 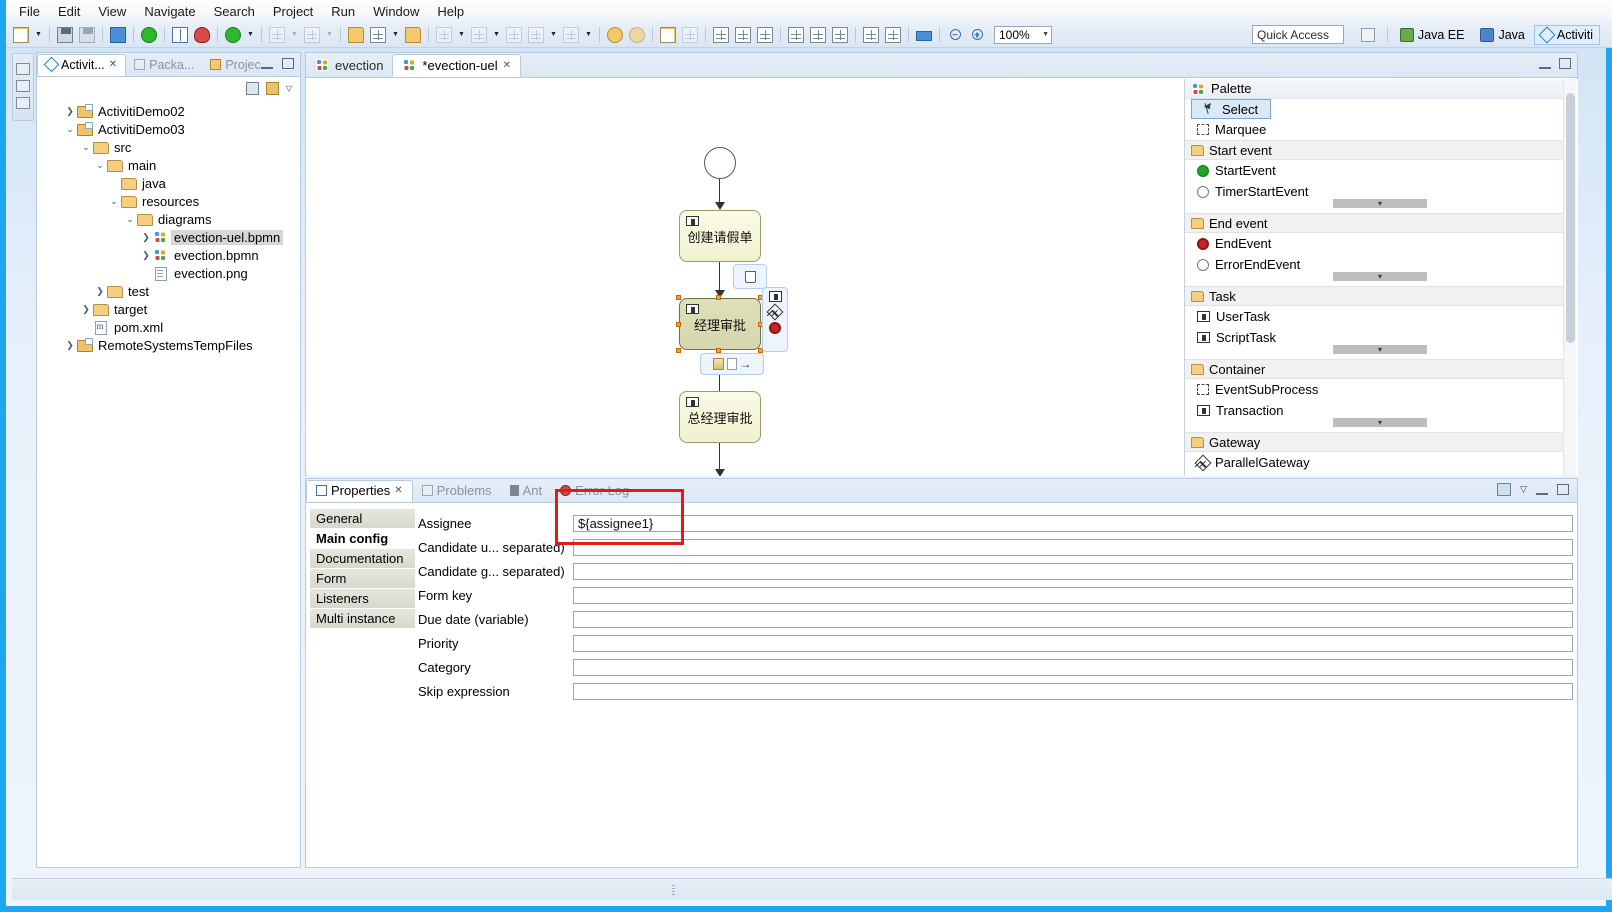 I want to click on end-event-icon, so click(x=775, y=328).